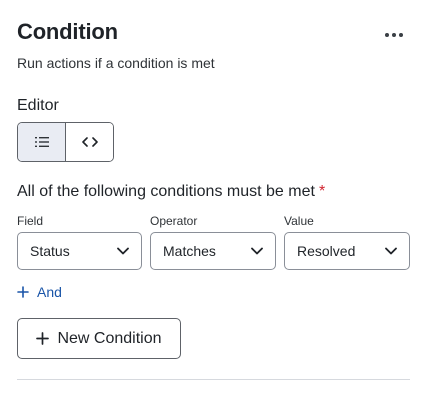 Image resolution: width=427 pixels, height=413 pixels. Describe the element at coordinates (213, 379) in the screenshot. I see `section-divider` at that location.